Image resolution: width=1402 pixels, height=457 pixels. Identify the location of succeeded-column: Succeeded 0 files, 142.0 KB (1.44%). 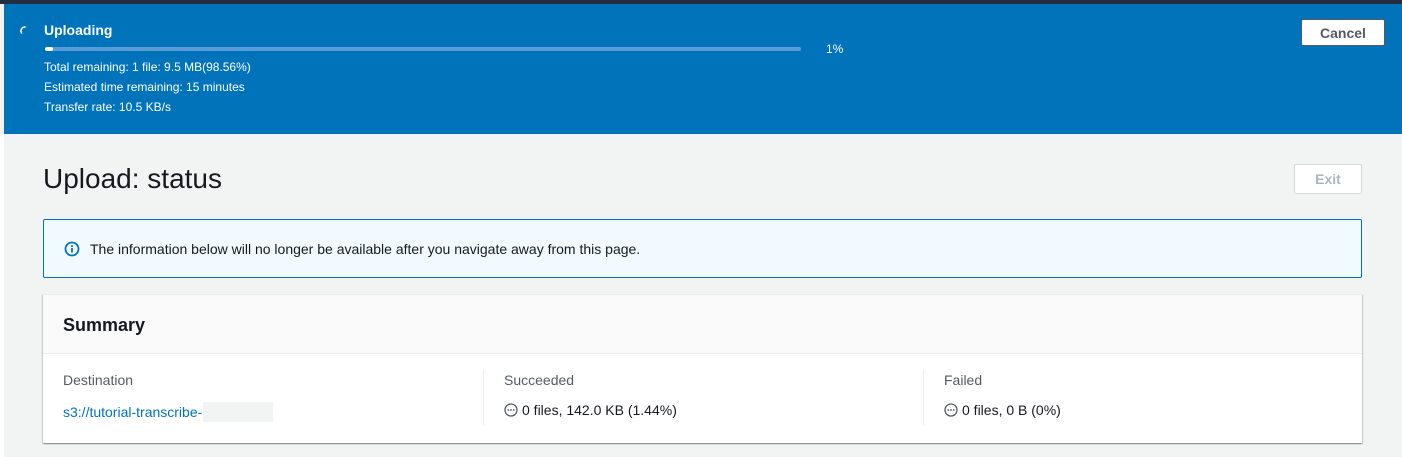
(714, 399).